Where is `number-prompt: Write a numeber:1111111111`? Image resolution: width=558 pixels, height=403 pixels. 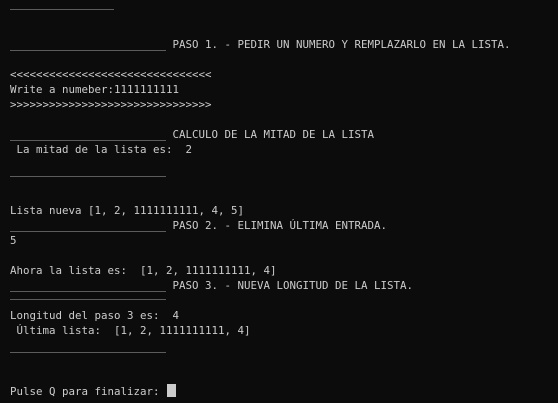
number-prompt: Write a numeber:1111111111 is located at coordinates (95, 89).